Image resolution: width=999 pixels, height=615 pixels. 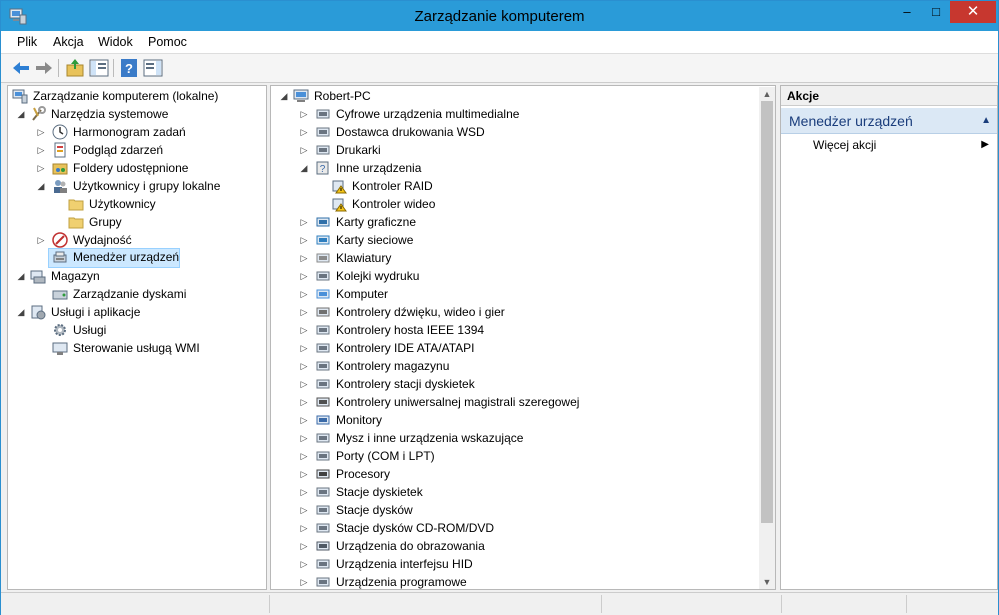 I want to click on event-viewer-icon, so click(x=60, y=150).